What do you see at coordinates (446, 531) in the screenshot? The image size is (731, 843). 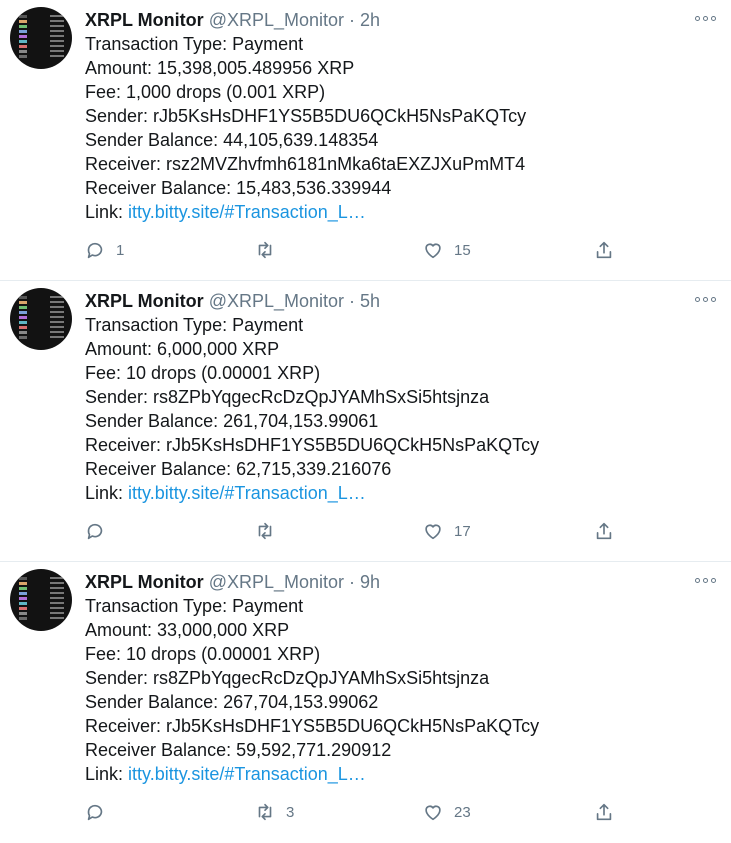 I see `like-button: 17` at bounding box center [446, 531].